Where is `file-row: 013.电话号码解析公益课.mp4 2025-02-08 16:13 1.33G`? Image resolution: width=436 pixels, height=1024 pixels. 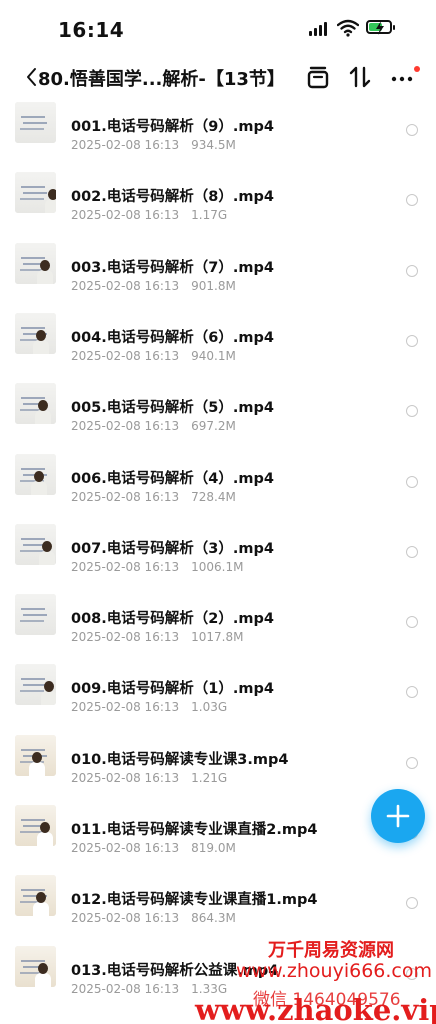 file-row: 013.电话号码解析公益课.mp4 2025-02-08 16:13 1.33G is located at coordinates (218, 976).